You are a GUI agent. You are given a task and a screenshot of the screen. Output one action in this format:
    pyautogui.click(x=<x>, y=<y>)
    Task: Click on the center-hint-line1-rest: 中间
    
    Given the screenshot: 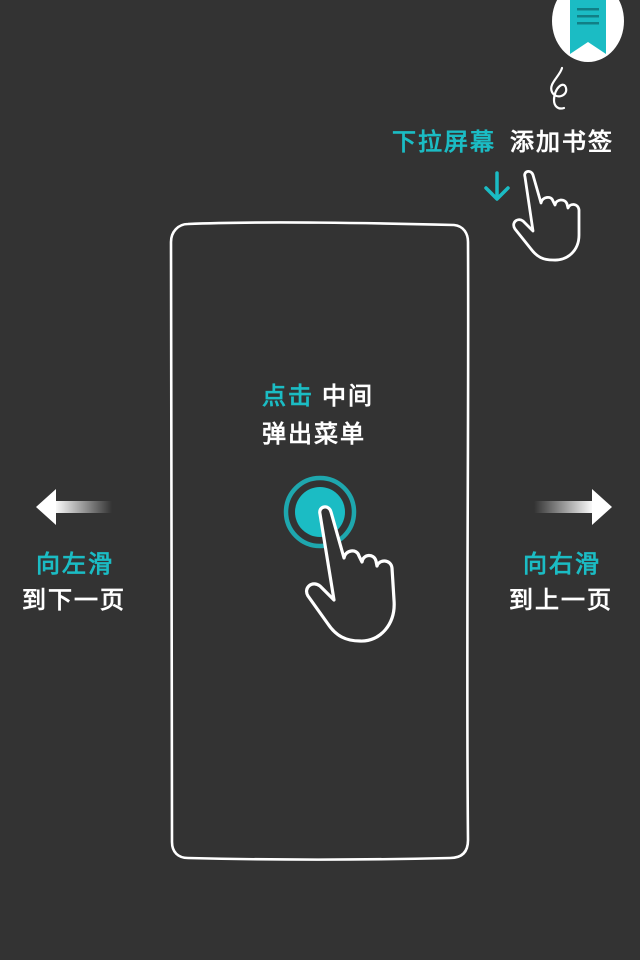 What is the action you would take?
    pyautogui.click(x=348, y=396)
    